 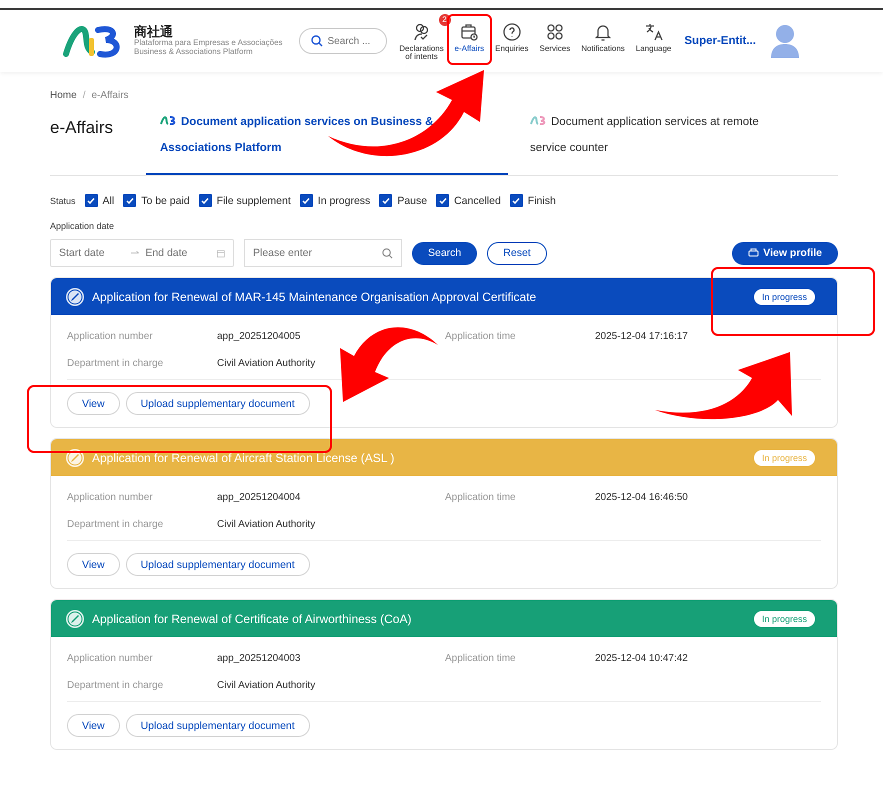 What do you see at coordinates (259, 336) in the screenshot?
I see `field-value: app_20251204005` at bounding box center [259, 336].